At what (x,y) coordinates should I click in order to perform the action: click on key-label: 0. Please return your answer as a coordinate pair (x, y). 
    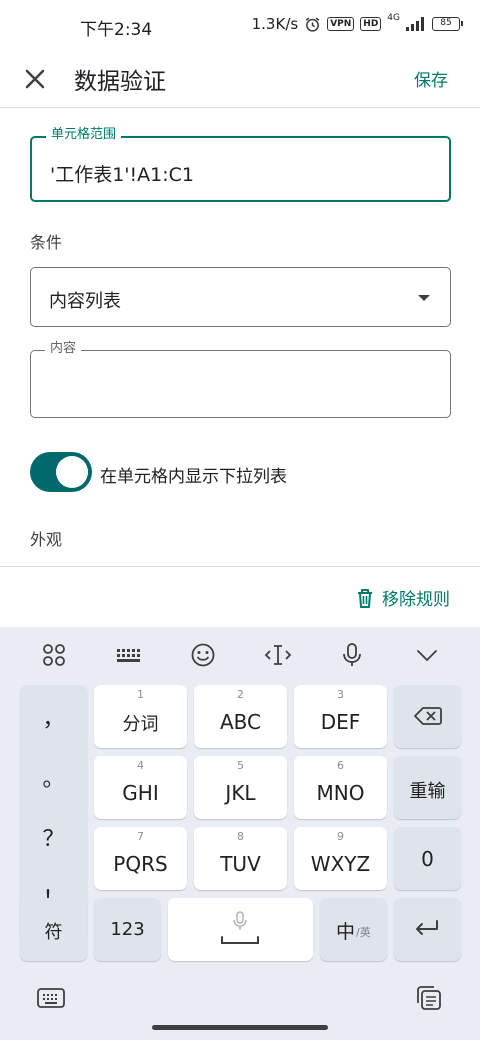
    Looking at the image, I should click on (427, 859).